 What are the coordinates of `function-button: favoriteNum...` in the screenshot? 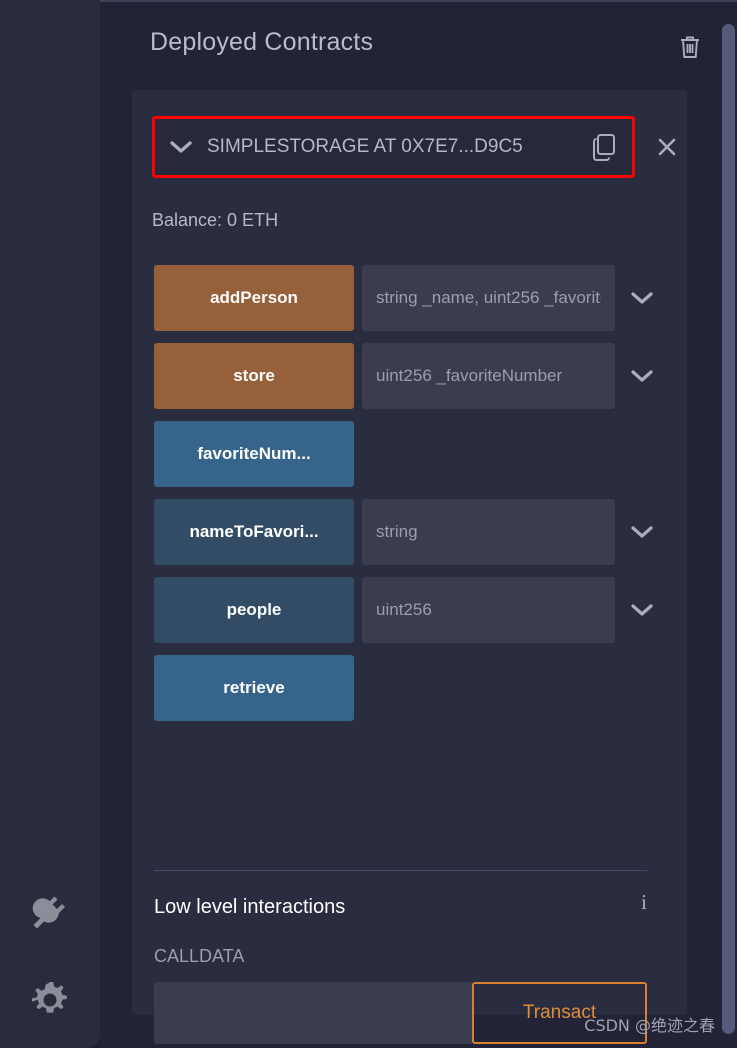 It's located at (254, 454).